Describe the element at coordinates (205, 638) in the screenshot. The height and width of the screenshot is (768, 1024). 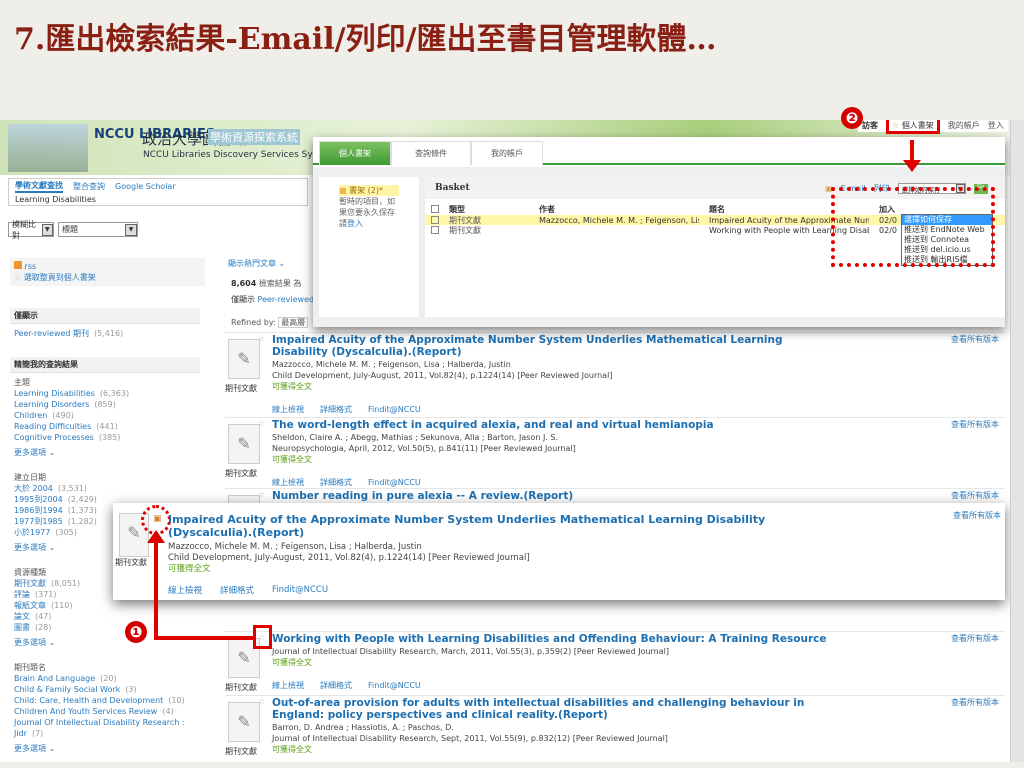
I see `arrow-1-base` at that location.